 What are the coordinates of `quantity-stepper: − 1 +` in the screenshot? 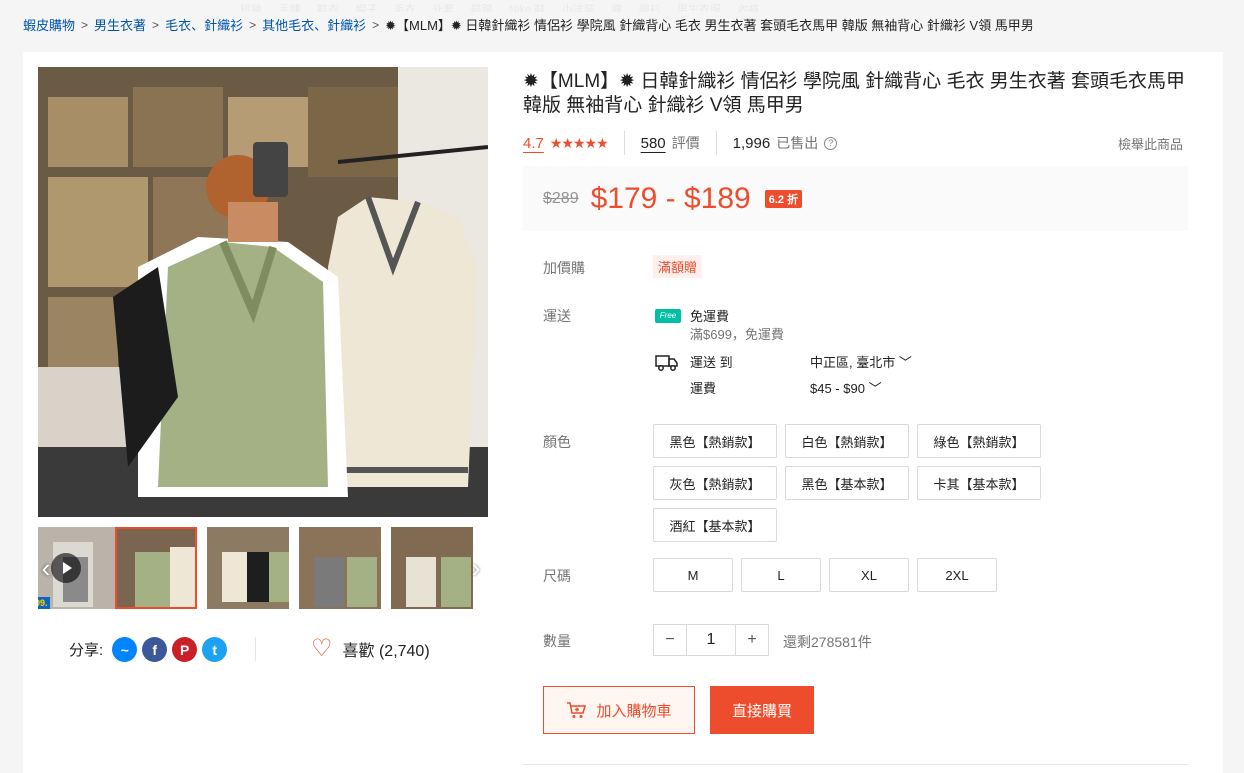 It's located at (711, 640).